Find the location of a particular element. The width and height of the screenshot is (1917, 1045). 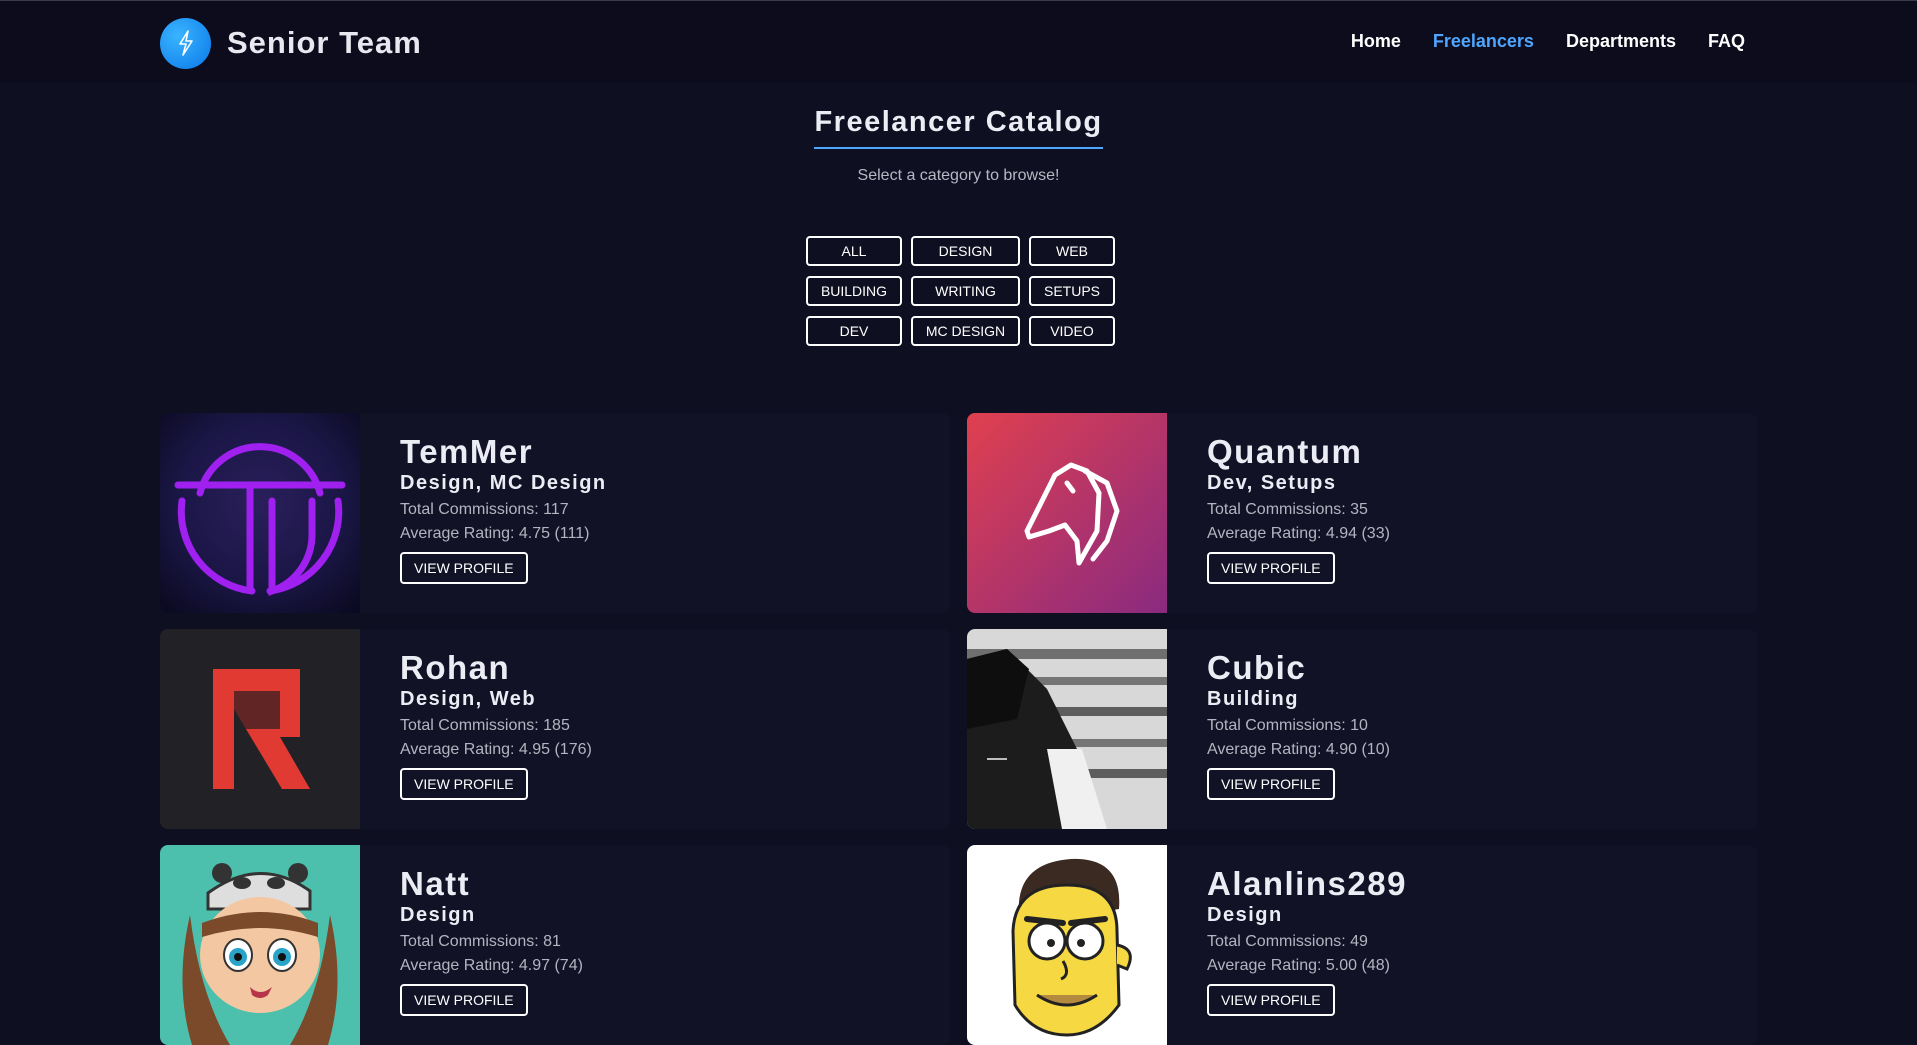

catalog-heading: Freelancer Catalog is located at coordinates (958, 127).